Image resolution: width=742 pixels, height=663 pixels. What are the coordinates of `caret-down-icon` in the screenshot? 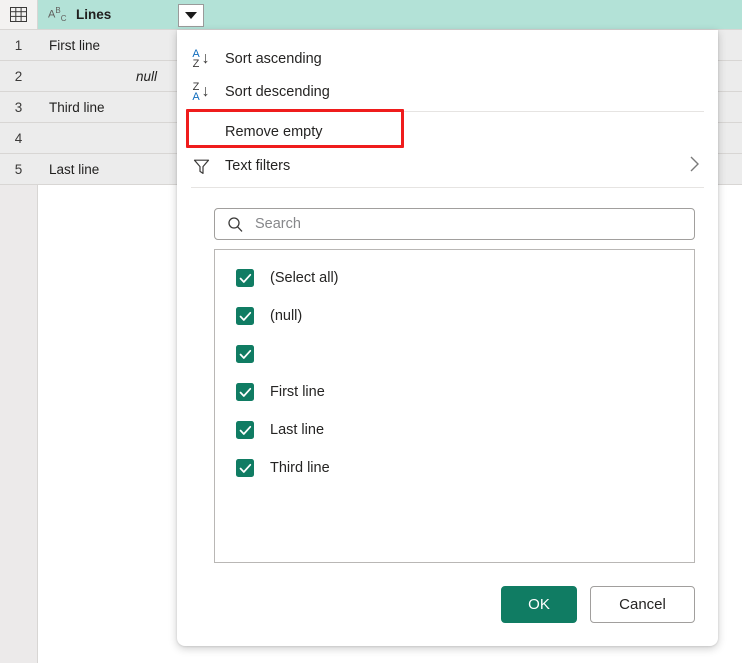 It's located at (191, 15).